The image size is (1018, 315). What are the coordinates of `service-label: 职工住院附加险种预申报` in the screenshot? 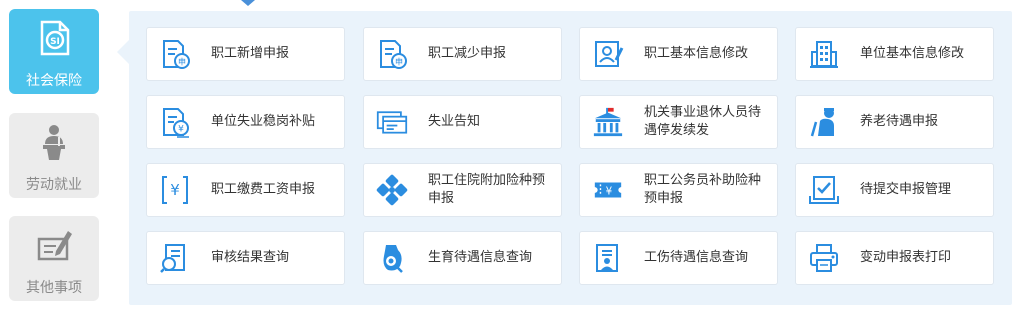 It's located at (487, 189).